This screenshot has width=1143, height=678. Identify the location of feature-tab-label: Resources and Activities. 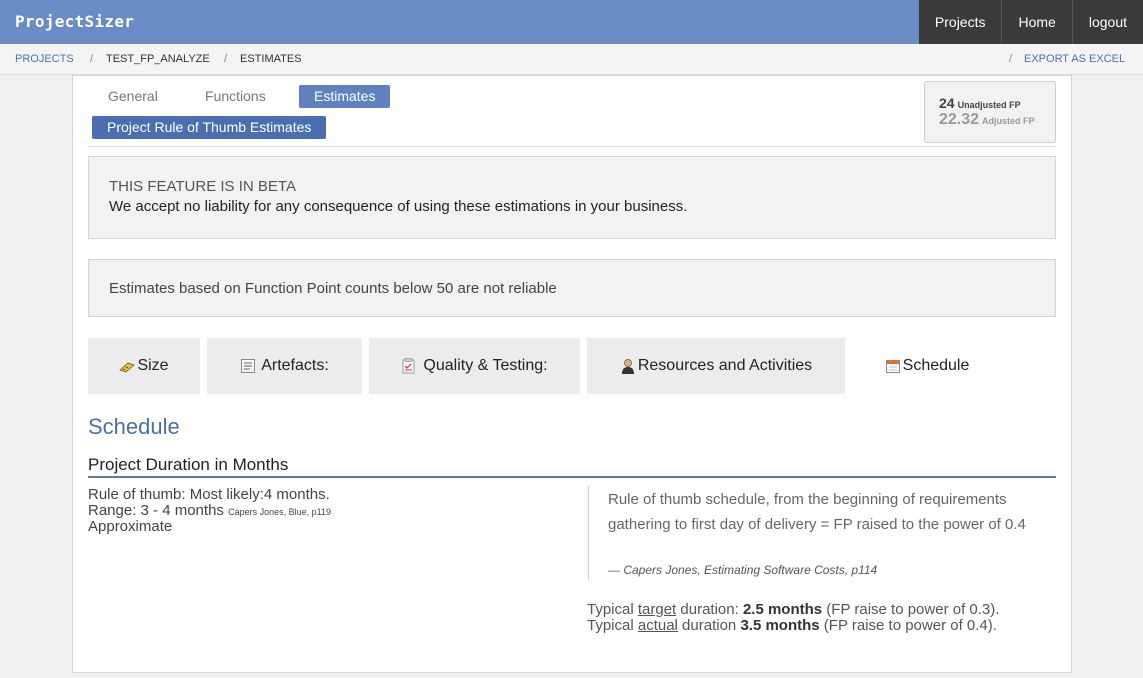
(725, 365).